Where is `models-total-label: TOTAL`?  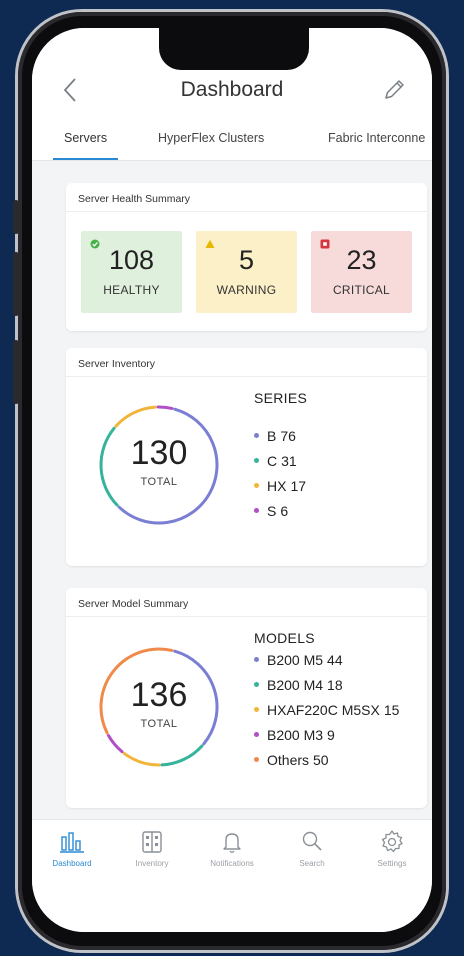 models-total-label: TOTAL is located at coordinates (159, 724).